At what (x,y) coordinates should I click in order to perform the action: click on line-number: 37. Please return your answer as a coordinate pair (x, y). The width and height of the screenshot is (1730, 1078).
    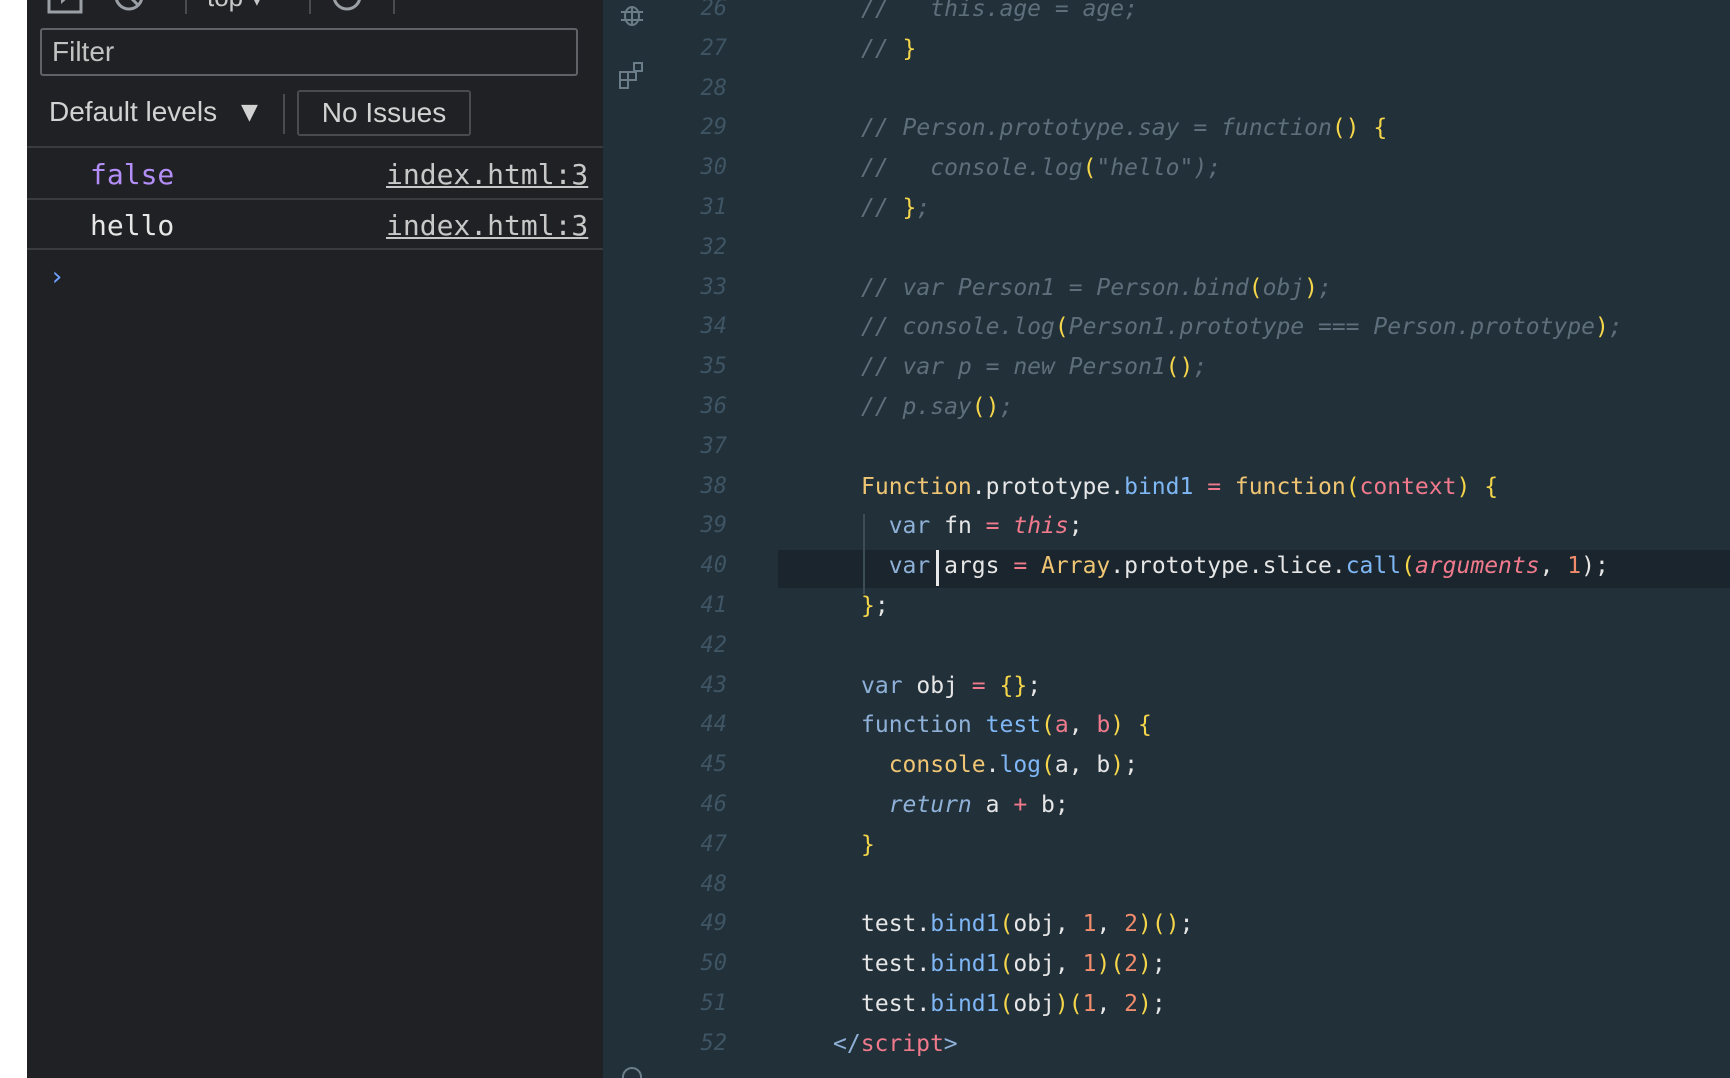
    Looking at the image, I should click on (714, 446).